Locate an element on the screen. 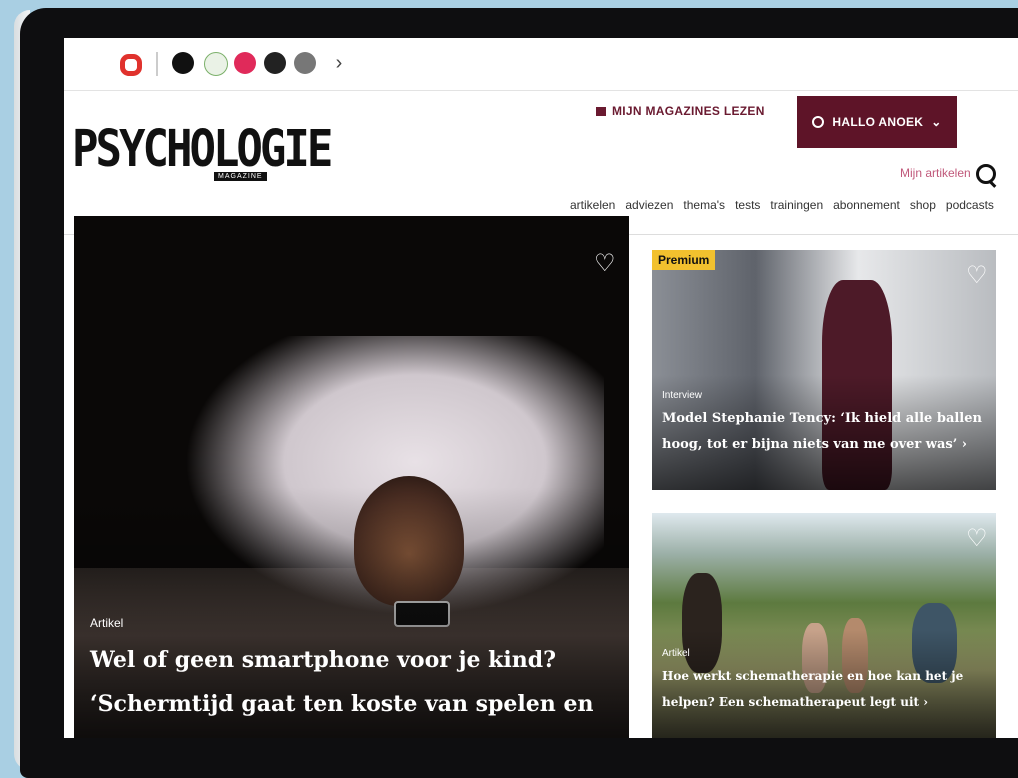 The width and height of the screenshot is (1018, 778). nav-item-tests: tests is located at coordinates (747, 205).